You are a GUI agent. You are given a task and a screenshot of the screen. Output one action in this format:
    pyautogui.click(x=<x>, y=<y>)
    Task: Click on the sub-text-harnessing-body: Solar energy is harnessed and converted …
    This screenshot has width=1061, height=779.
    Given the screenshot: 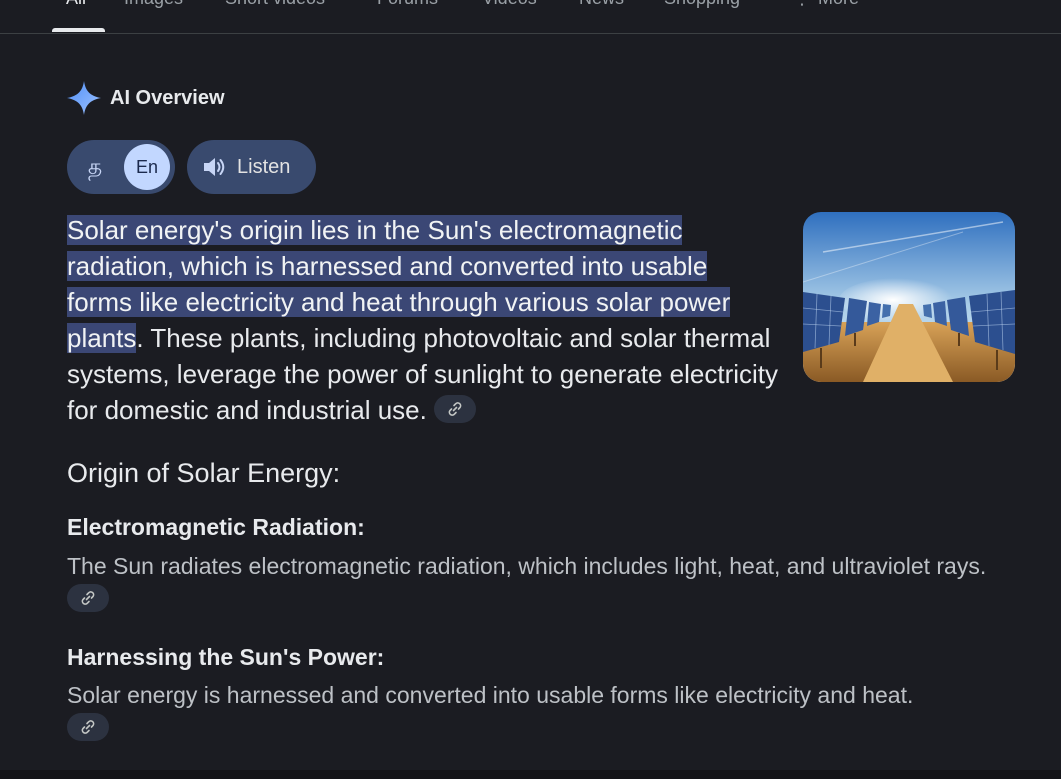 What is the action you would take?
    pyautogui.click(x=490, y=695)
    